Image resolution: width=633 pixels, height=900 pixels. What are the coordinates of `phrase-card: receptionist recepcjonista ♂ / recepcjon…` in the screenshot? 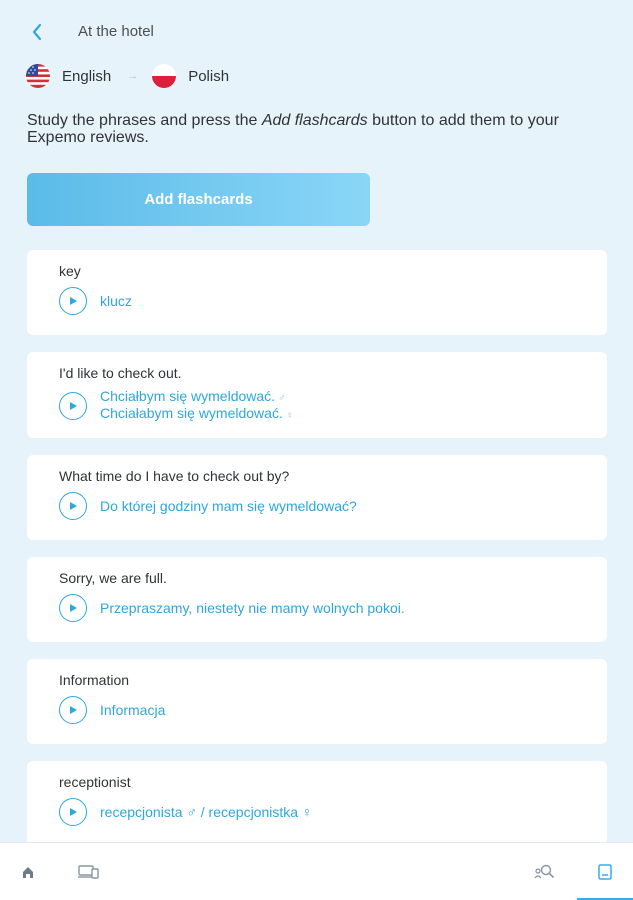 It's located at (317, 803).